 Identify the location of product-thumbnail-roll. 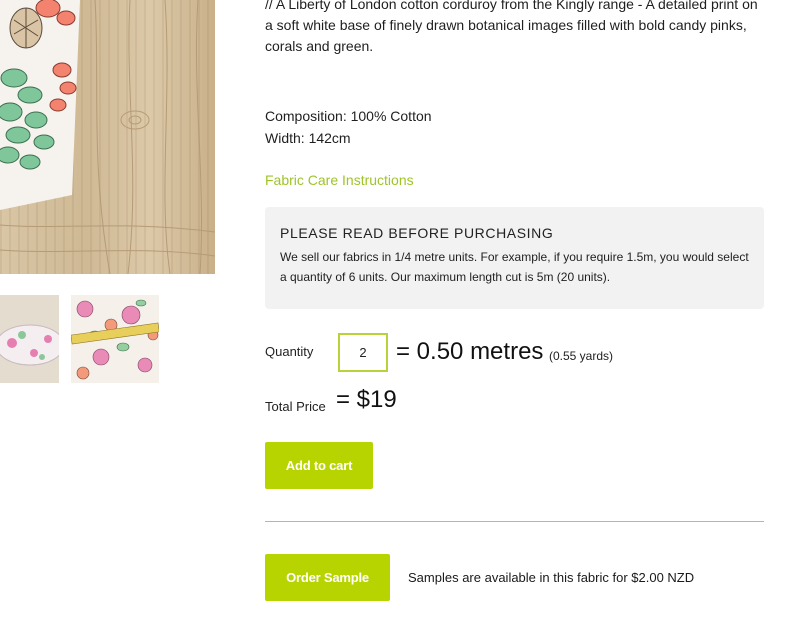
(29, 339).